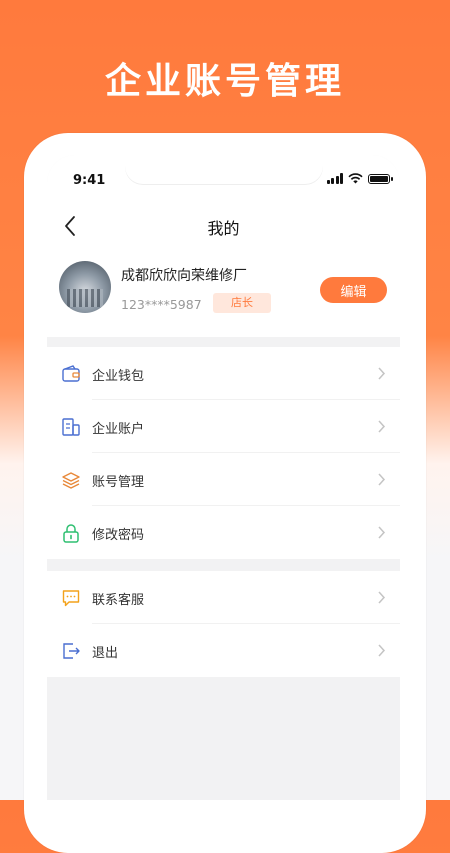  I want to click on menu-item-account-management: 账号管理, so click(223, 479).